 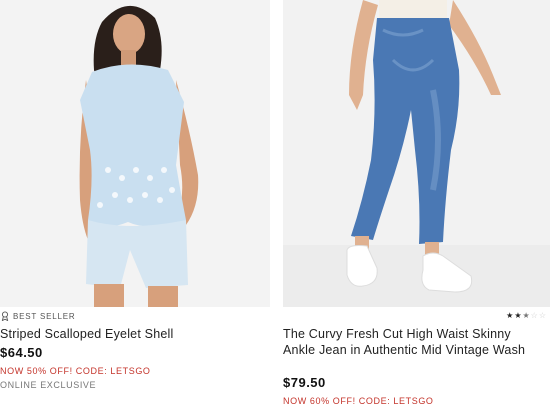 I want to click on online-exclusive-tag: ONLINE EXCLUSIVE, so click(x=48, y=385).